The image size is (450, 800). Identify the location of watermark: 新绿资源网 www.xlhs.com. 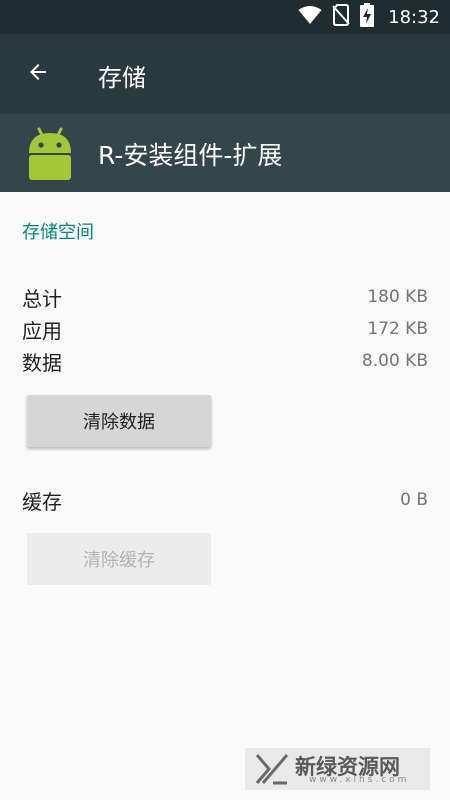
(337, 769).